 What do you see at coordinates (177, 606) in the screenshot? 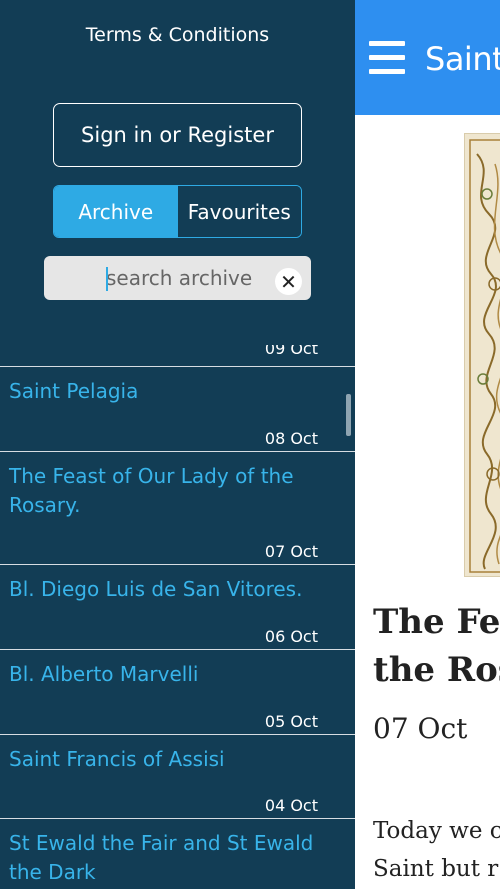
I see `list-item: Bl. Diego Luis de San Vitores. 06 Oct` at bounding box center [177, 606].